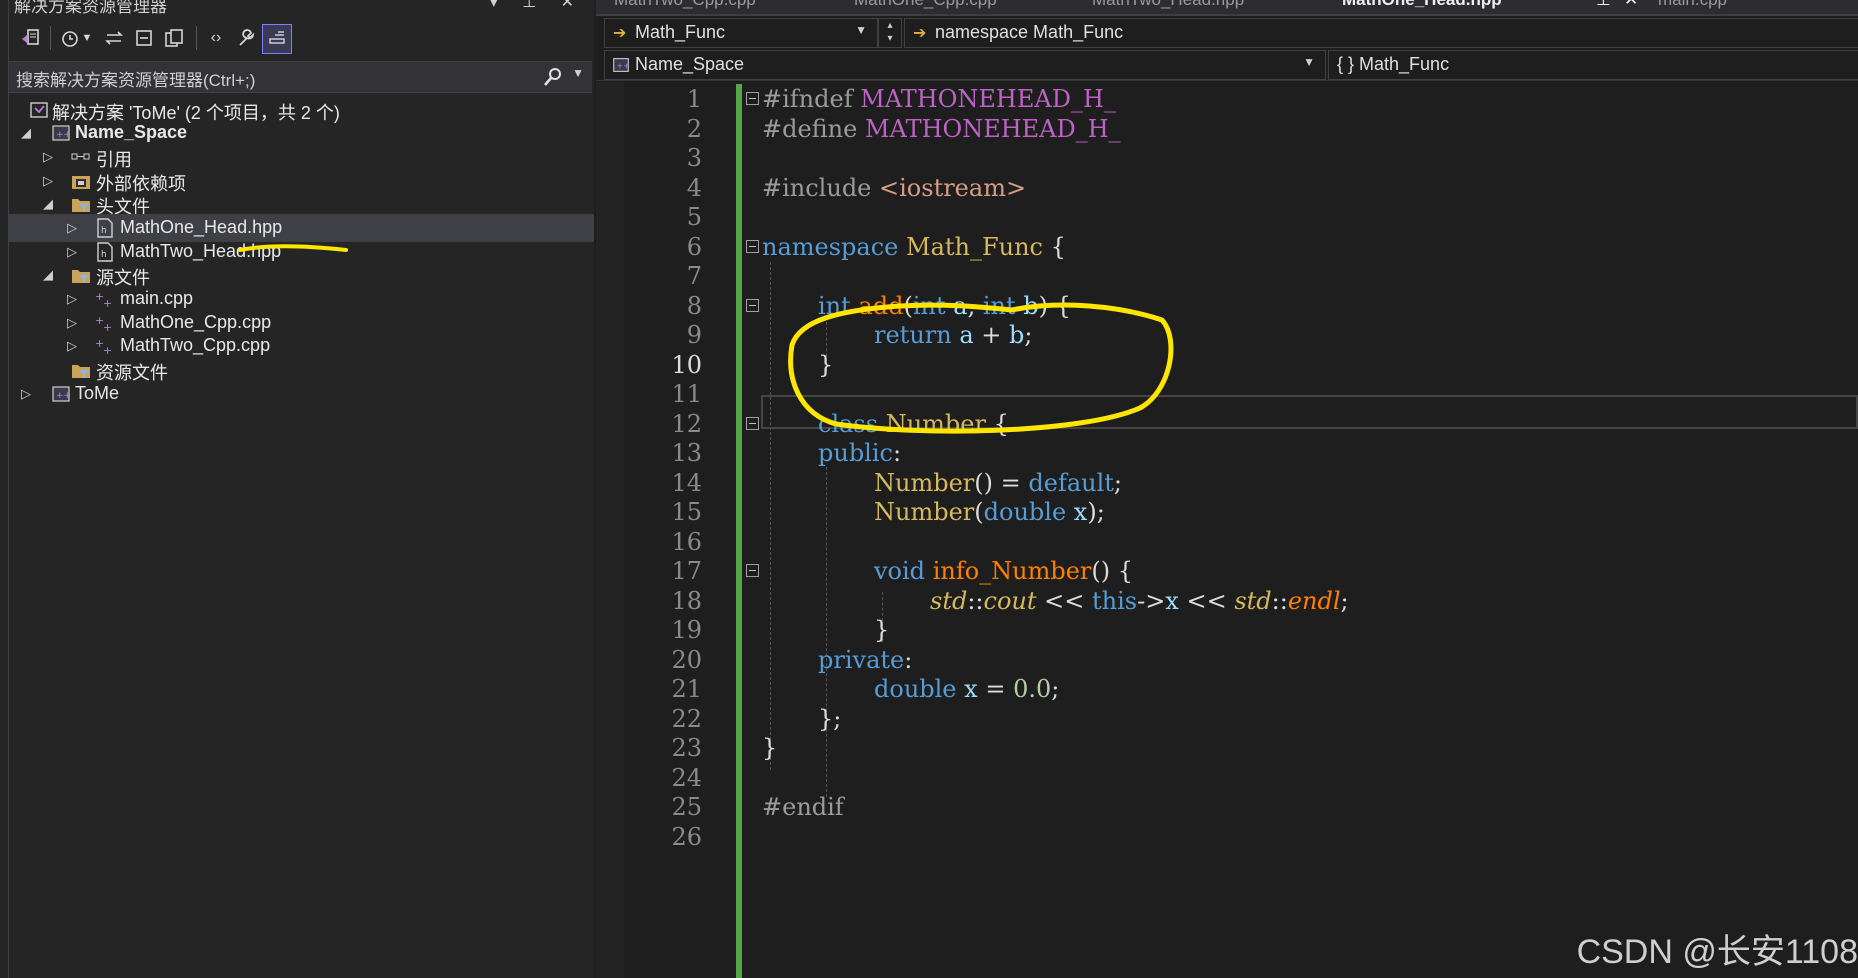  I want to click on member-value: { } Math_Func, so click(1393, 64).